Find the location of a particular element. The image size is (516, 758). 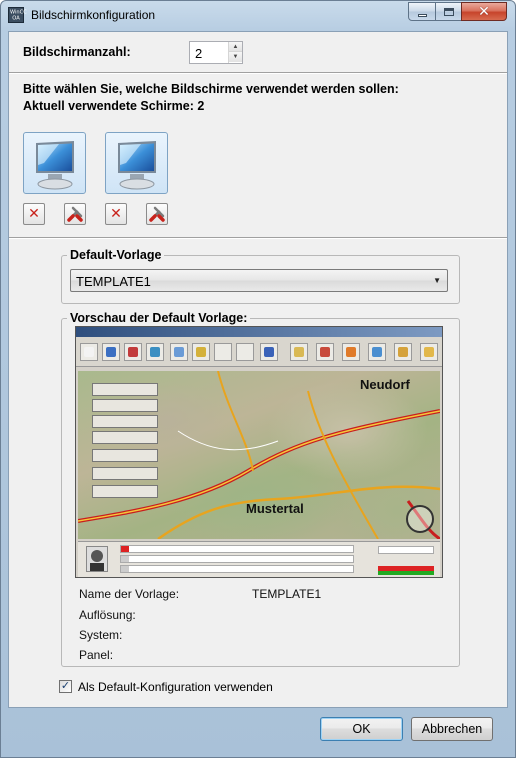

preview-toolbar is located at coordinates (259, 352).